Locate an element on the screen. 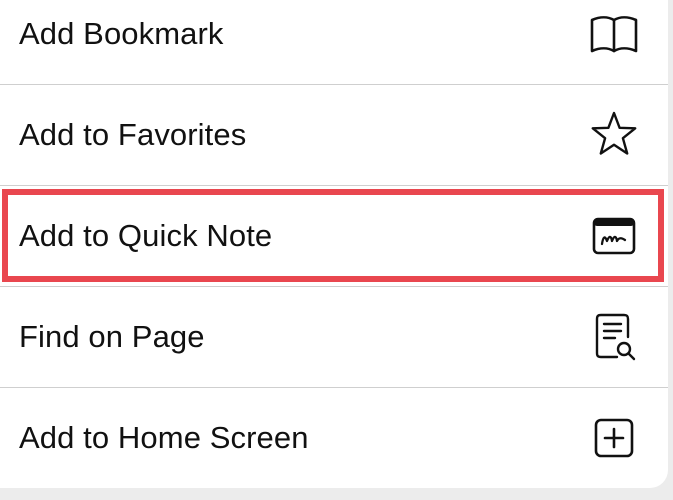 The image size is (673, 500). menu-item-label: Add Bookmark is located at coordinates (121, 33).